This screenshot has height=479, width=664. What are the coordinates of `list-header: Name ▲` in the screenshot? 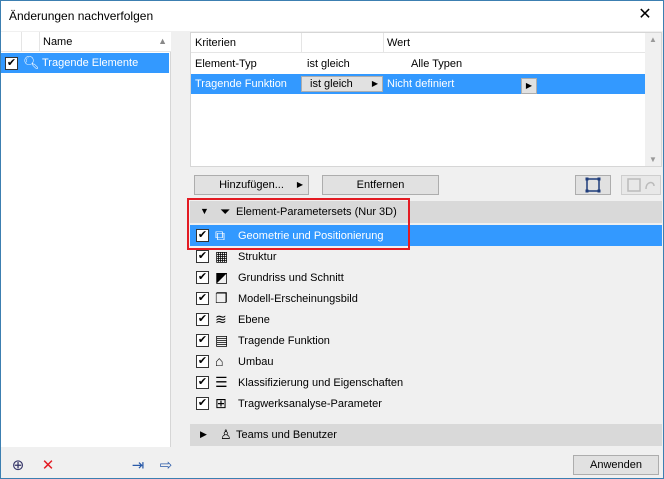 It's located at (86, 42).